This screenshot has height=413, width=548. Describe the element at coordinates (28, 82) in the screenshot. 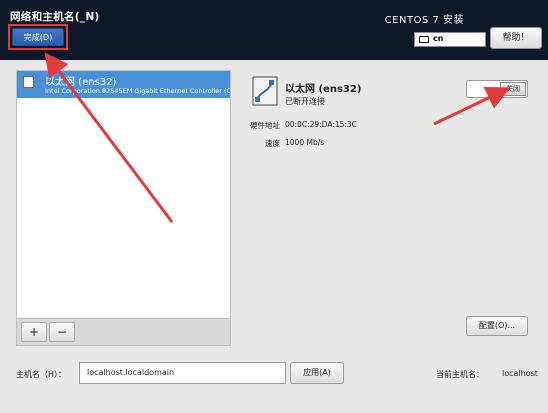

I see `ethernet-icon` at that location.